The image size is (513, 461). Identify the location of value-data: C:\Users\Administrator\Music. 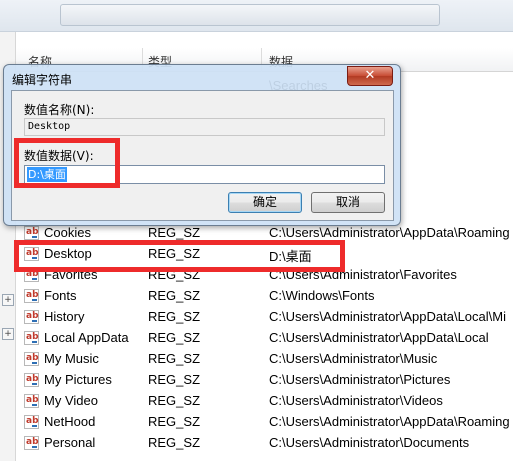
(353, 358).